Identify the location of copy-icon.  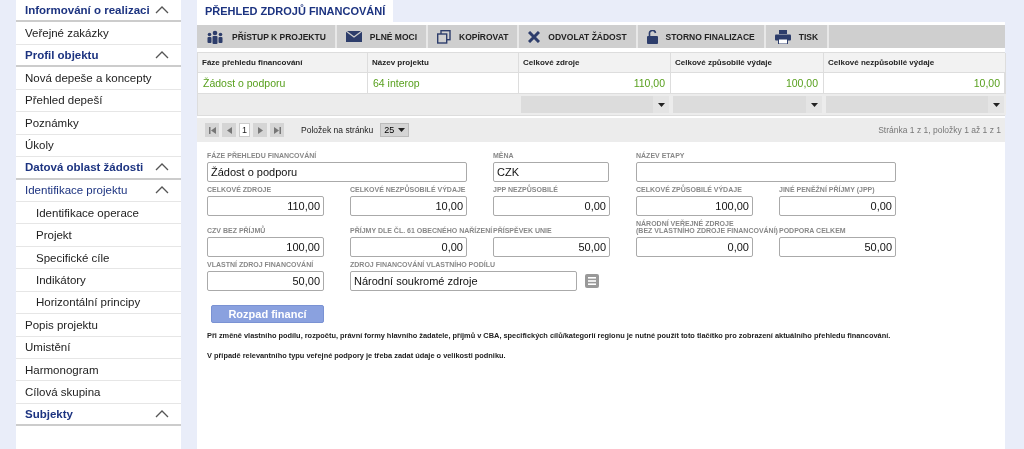
(444, 36).